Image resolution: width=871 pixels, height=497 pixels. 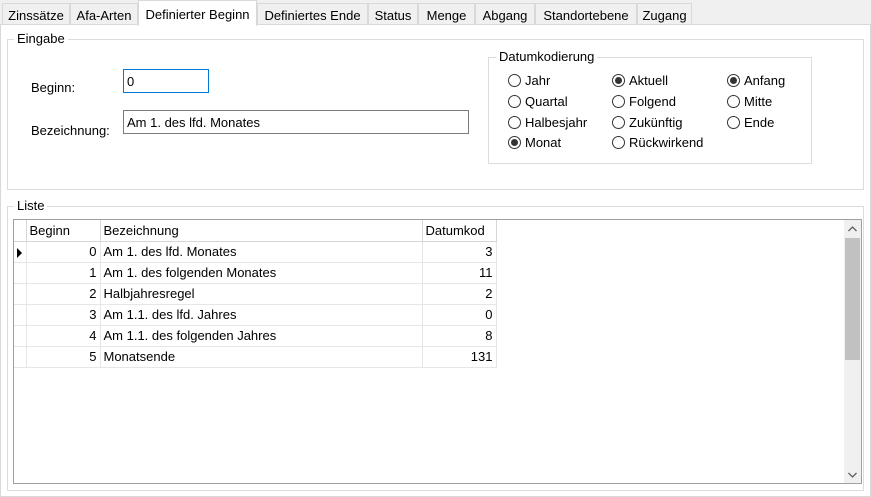 What do you see at coordinates (652, 101) in the screenshot?
I see `radio-label: Folgend` at bounding box center [652, 101].